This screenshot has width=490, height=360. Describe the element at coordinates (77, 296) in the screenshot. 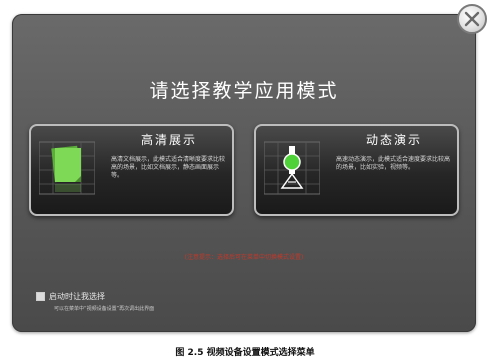

I see `startup-checkbox-label: 启动时让我选择` at that location.